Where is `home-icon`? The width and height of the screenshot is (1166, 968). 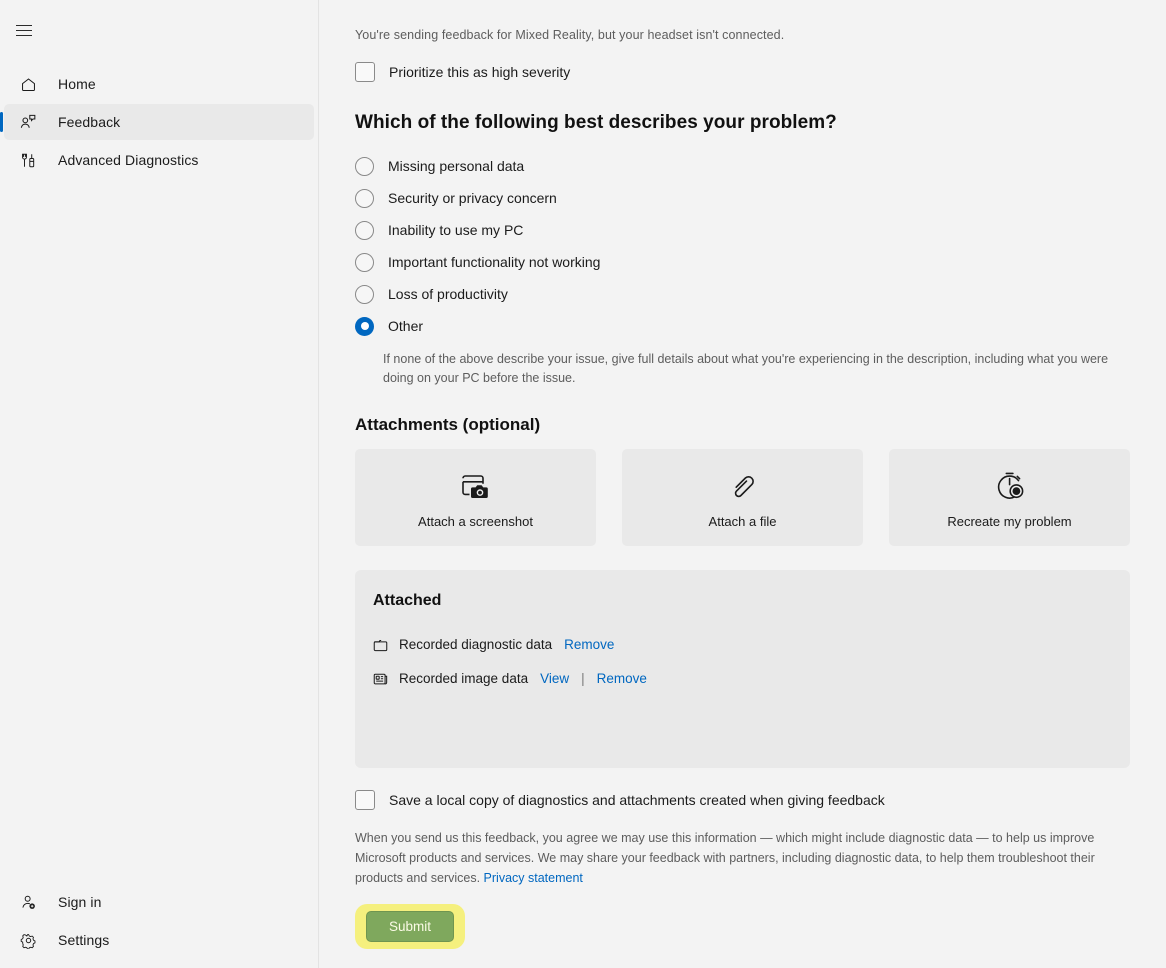 home-icon is located at coordinates (28, 84).